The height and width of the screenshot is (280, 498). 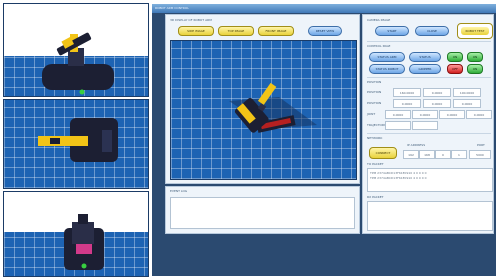 I want to click on gripper-button: GRIPPER, so click(x=425, y=69).